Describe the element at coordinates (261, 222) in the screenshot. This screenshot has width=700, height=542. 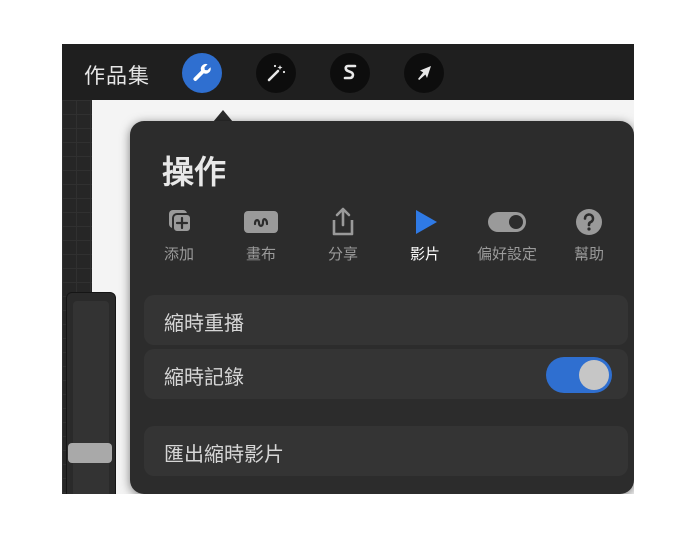
I see `canvas-icon` at that location.